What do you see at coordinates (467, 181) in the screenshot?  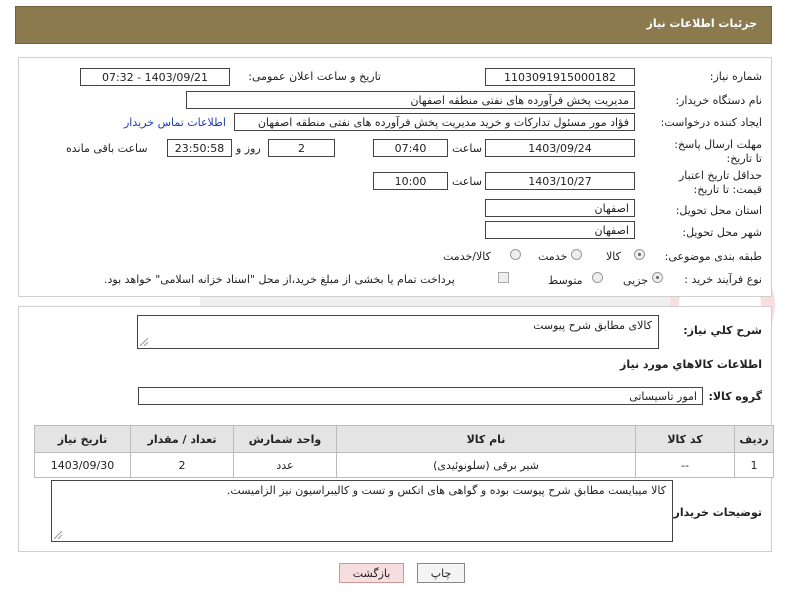 I see `validity-time-label: ساعت` at bounding box center [467, 181].